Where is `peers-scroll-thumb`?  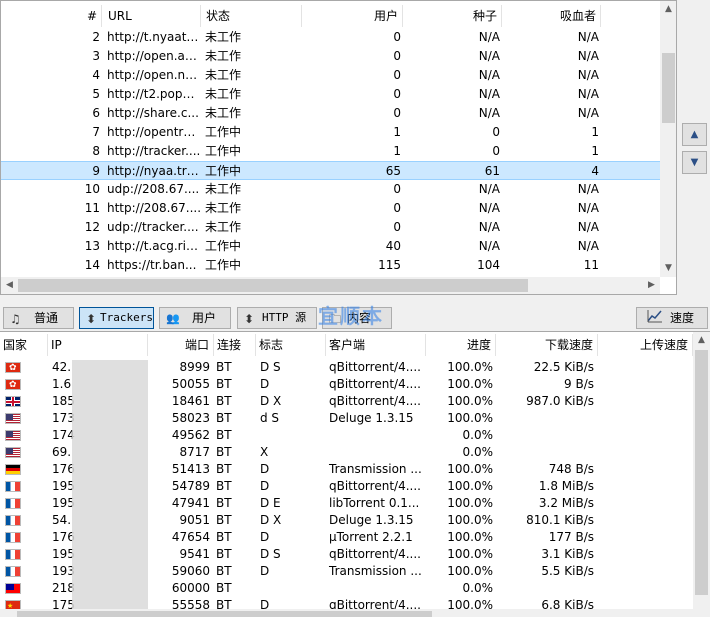
peers-scroll-thumb is located at coordinates (701, 472).